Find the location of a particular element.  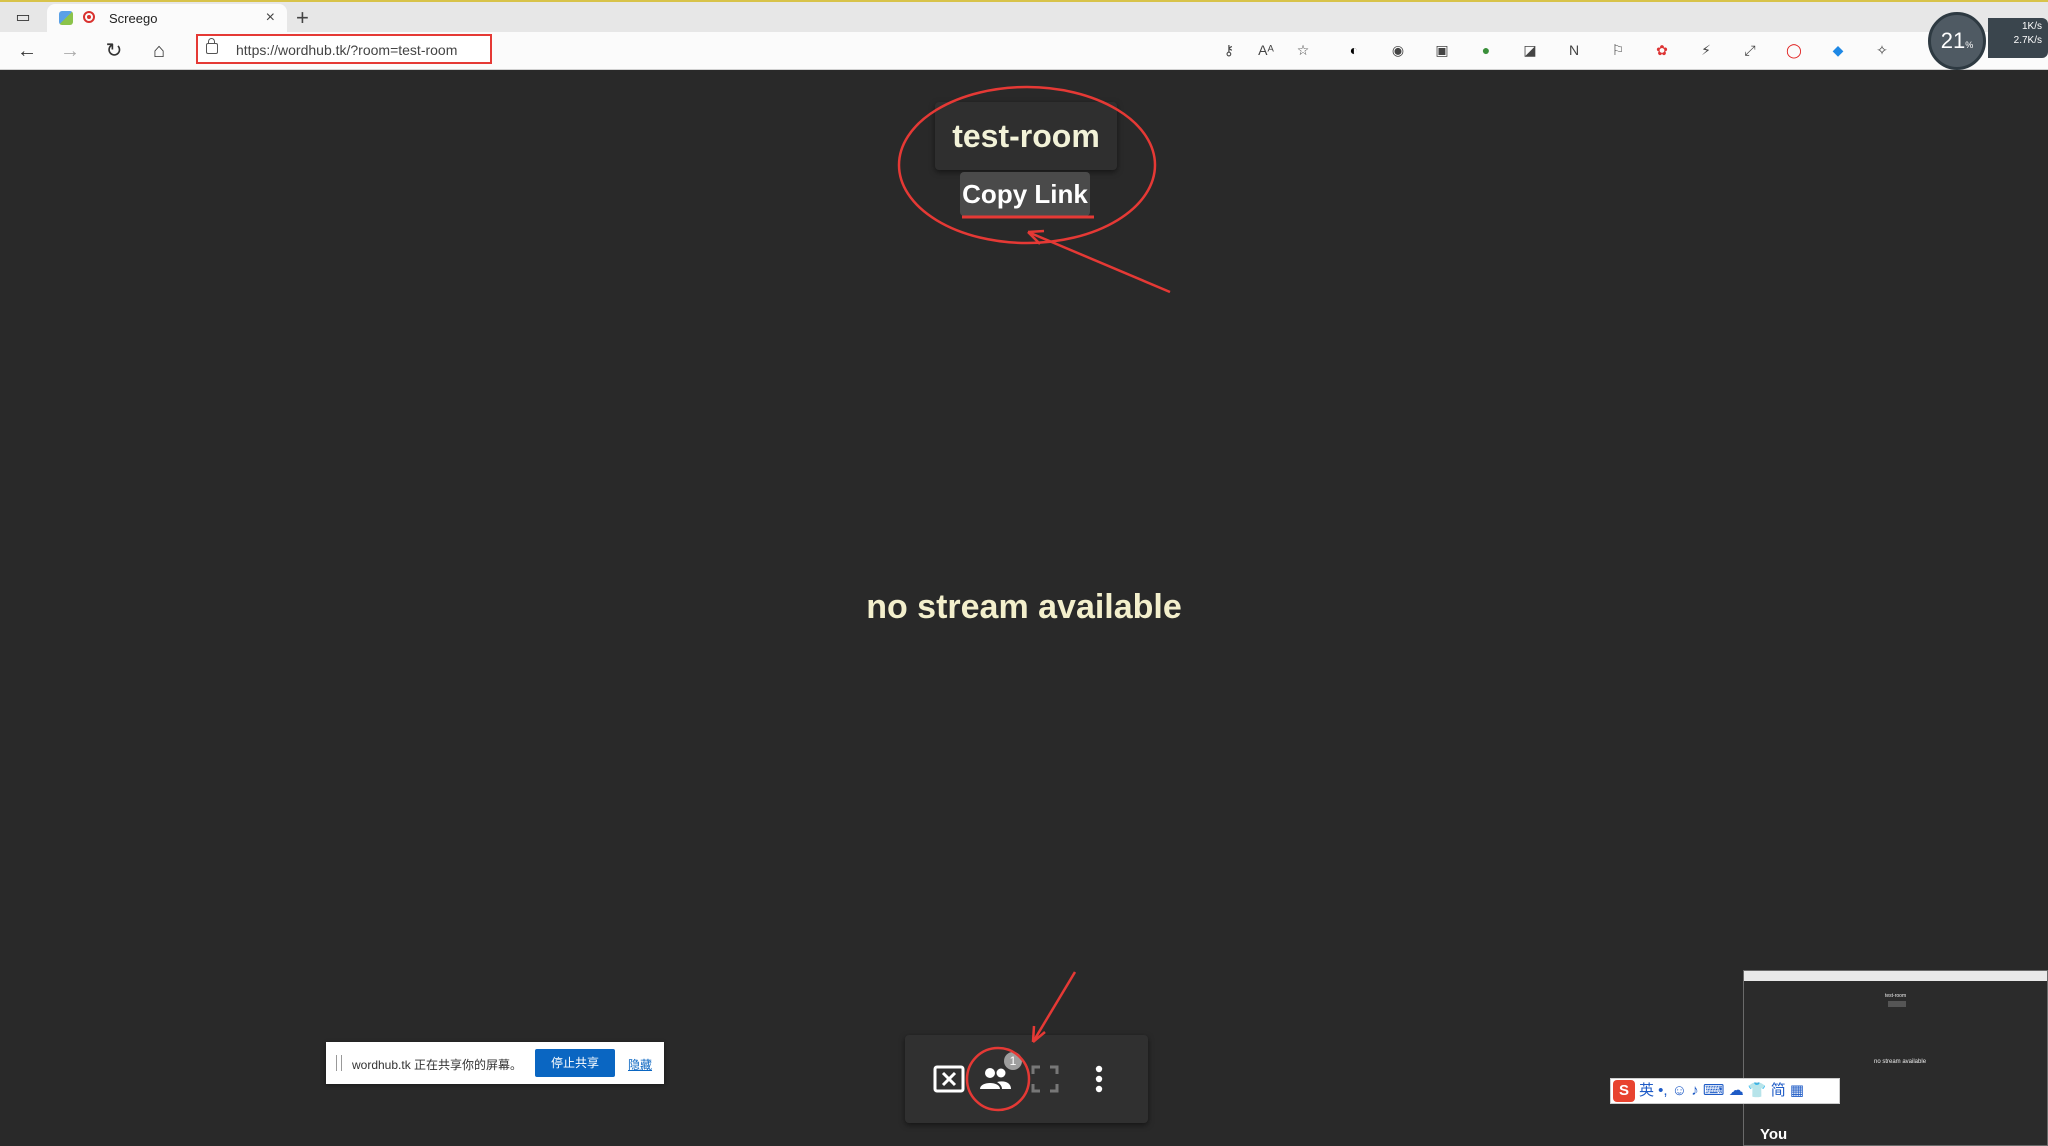

fullscreen-icon is located at coordinates (1045, 1079).